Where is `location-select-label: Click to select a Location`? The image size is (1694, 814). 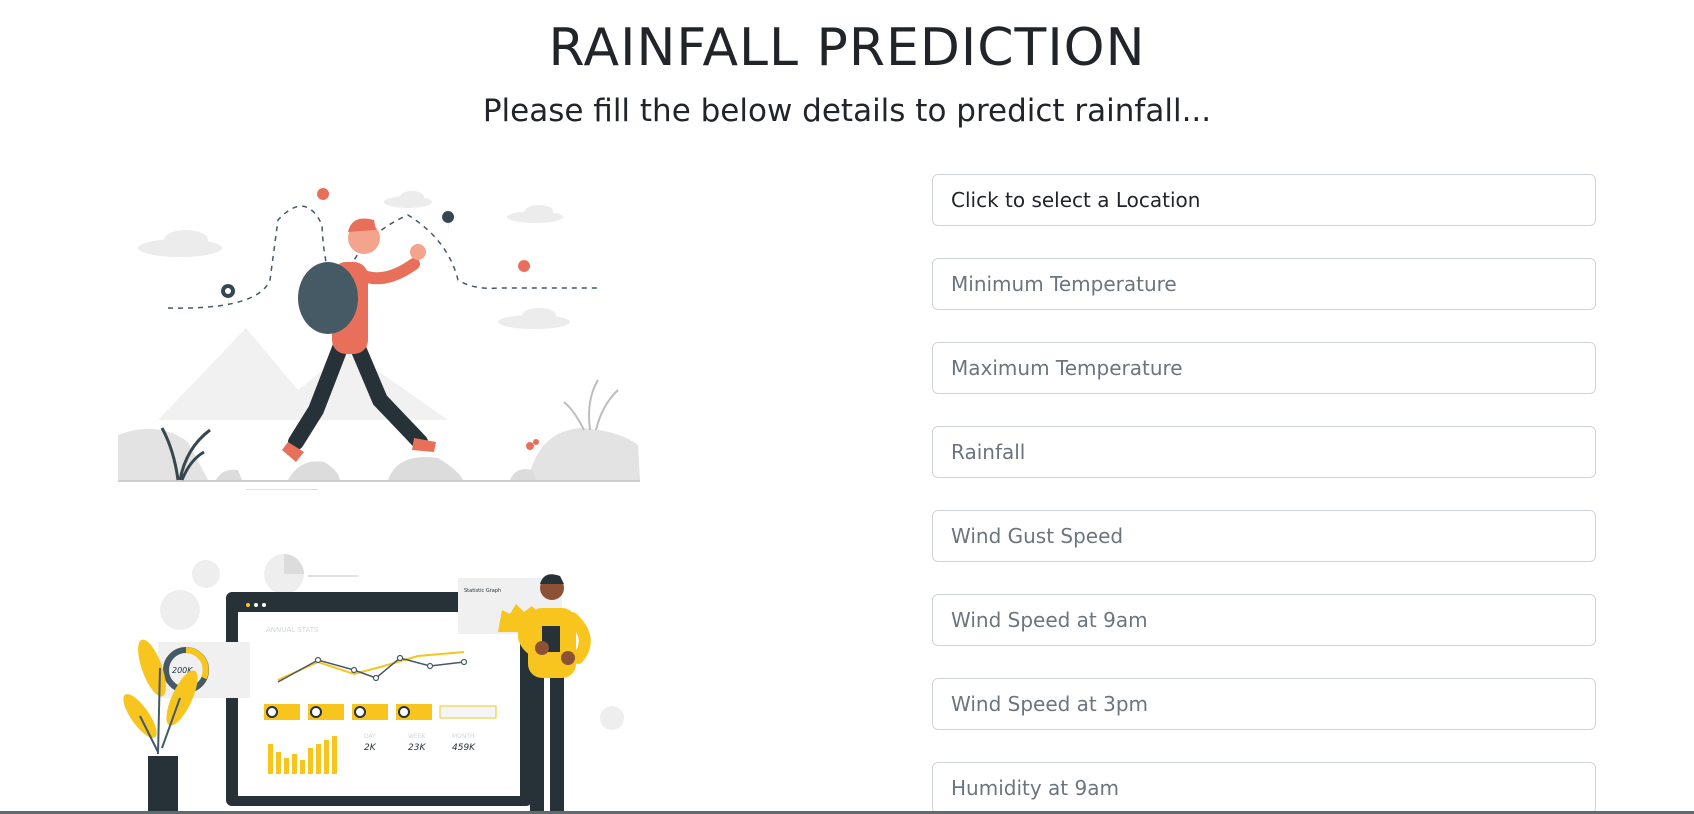
location-select-label: Click to select a Location is located at coordinates (1076, 200).